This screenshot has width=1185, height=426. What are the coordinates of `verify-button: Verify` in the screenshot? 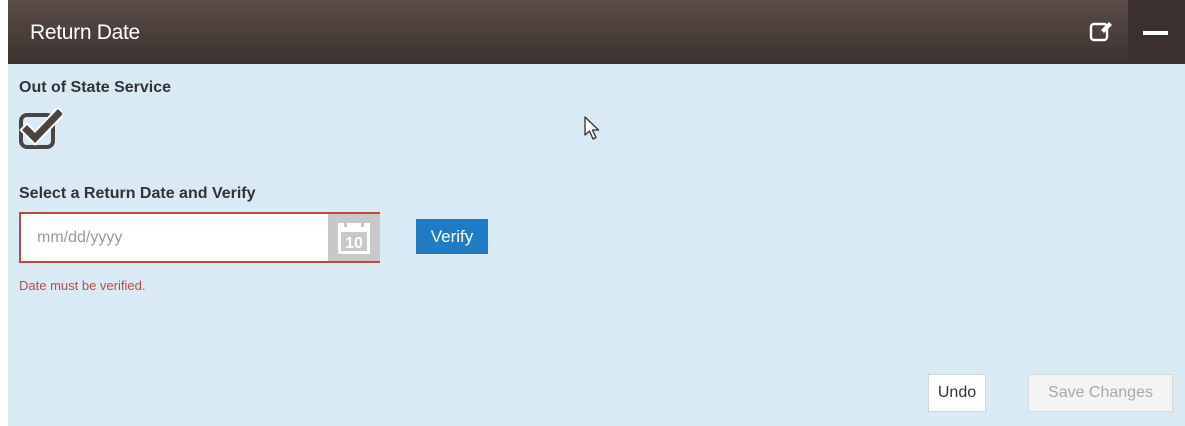 It's located at (452, 236).